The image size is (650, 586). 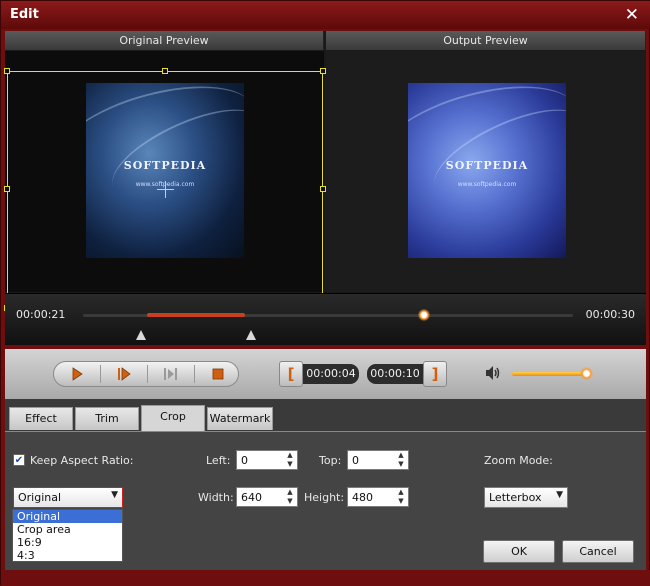 I want to click on cancel-button: Cancel, so click(x=598, y=551).